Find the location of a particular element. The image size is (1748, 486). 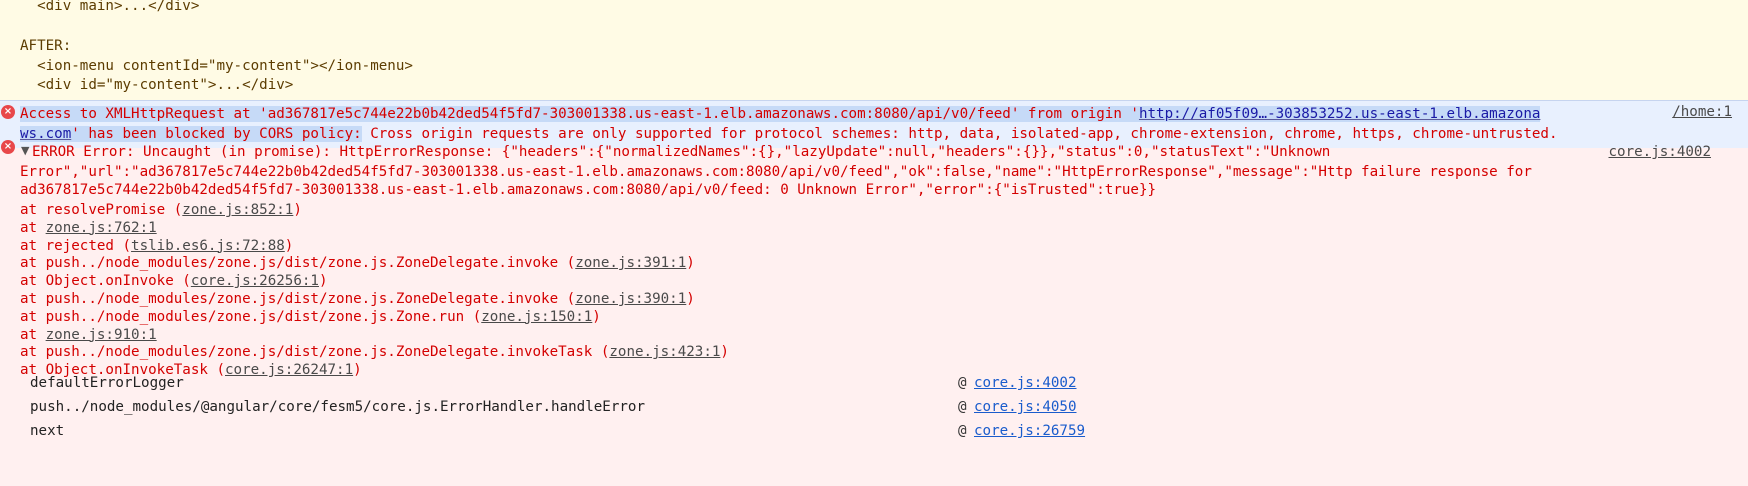

stack-frame-link: zone.js:150:1 is located at coordinates (536, 317).